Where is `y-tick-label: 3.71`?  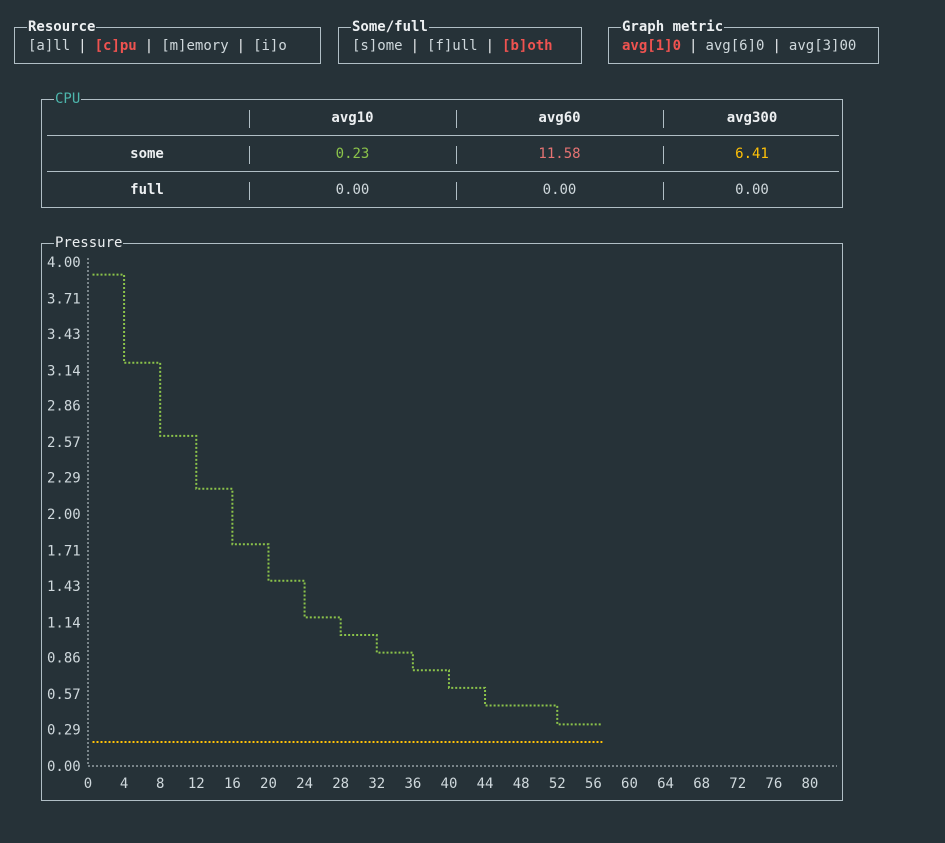 y-tick-label: 3.71 is located at coordinates (64, 300).